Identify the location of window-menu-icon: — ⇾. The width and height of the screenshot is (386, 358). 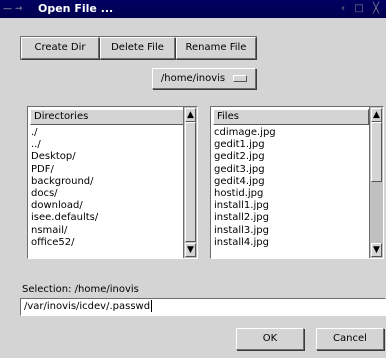
(20, 9).